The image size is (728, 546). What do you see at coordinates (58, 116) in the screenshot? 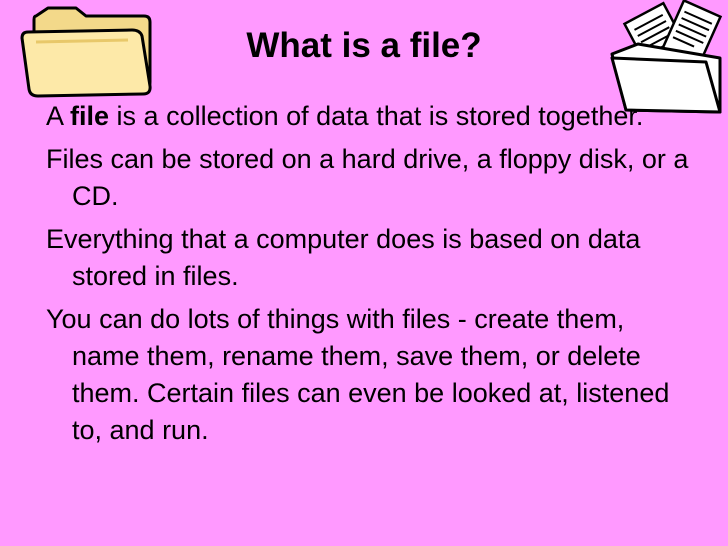
I see `bullet-text-prefix: A` at bounding box center [58, 116].